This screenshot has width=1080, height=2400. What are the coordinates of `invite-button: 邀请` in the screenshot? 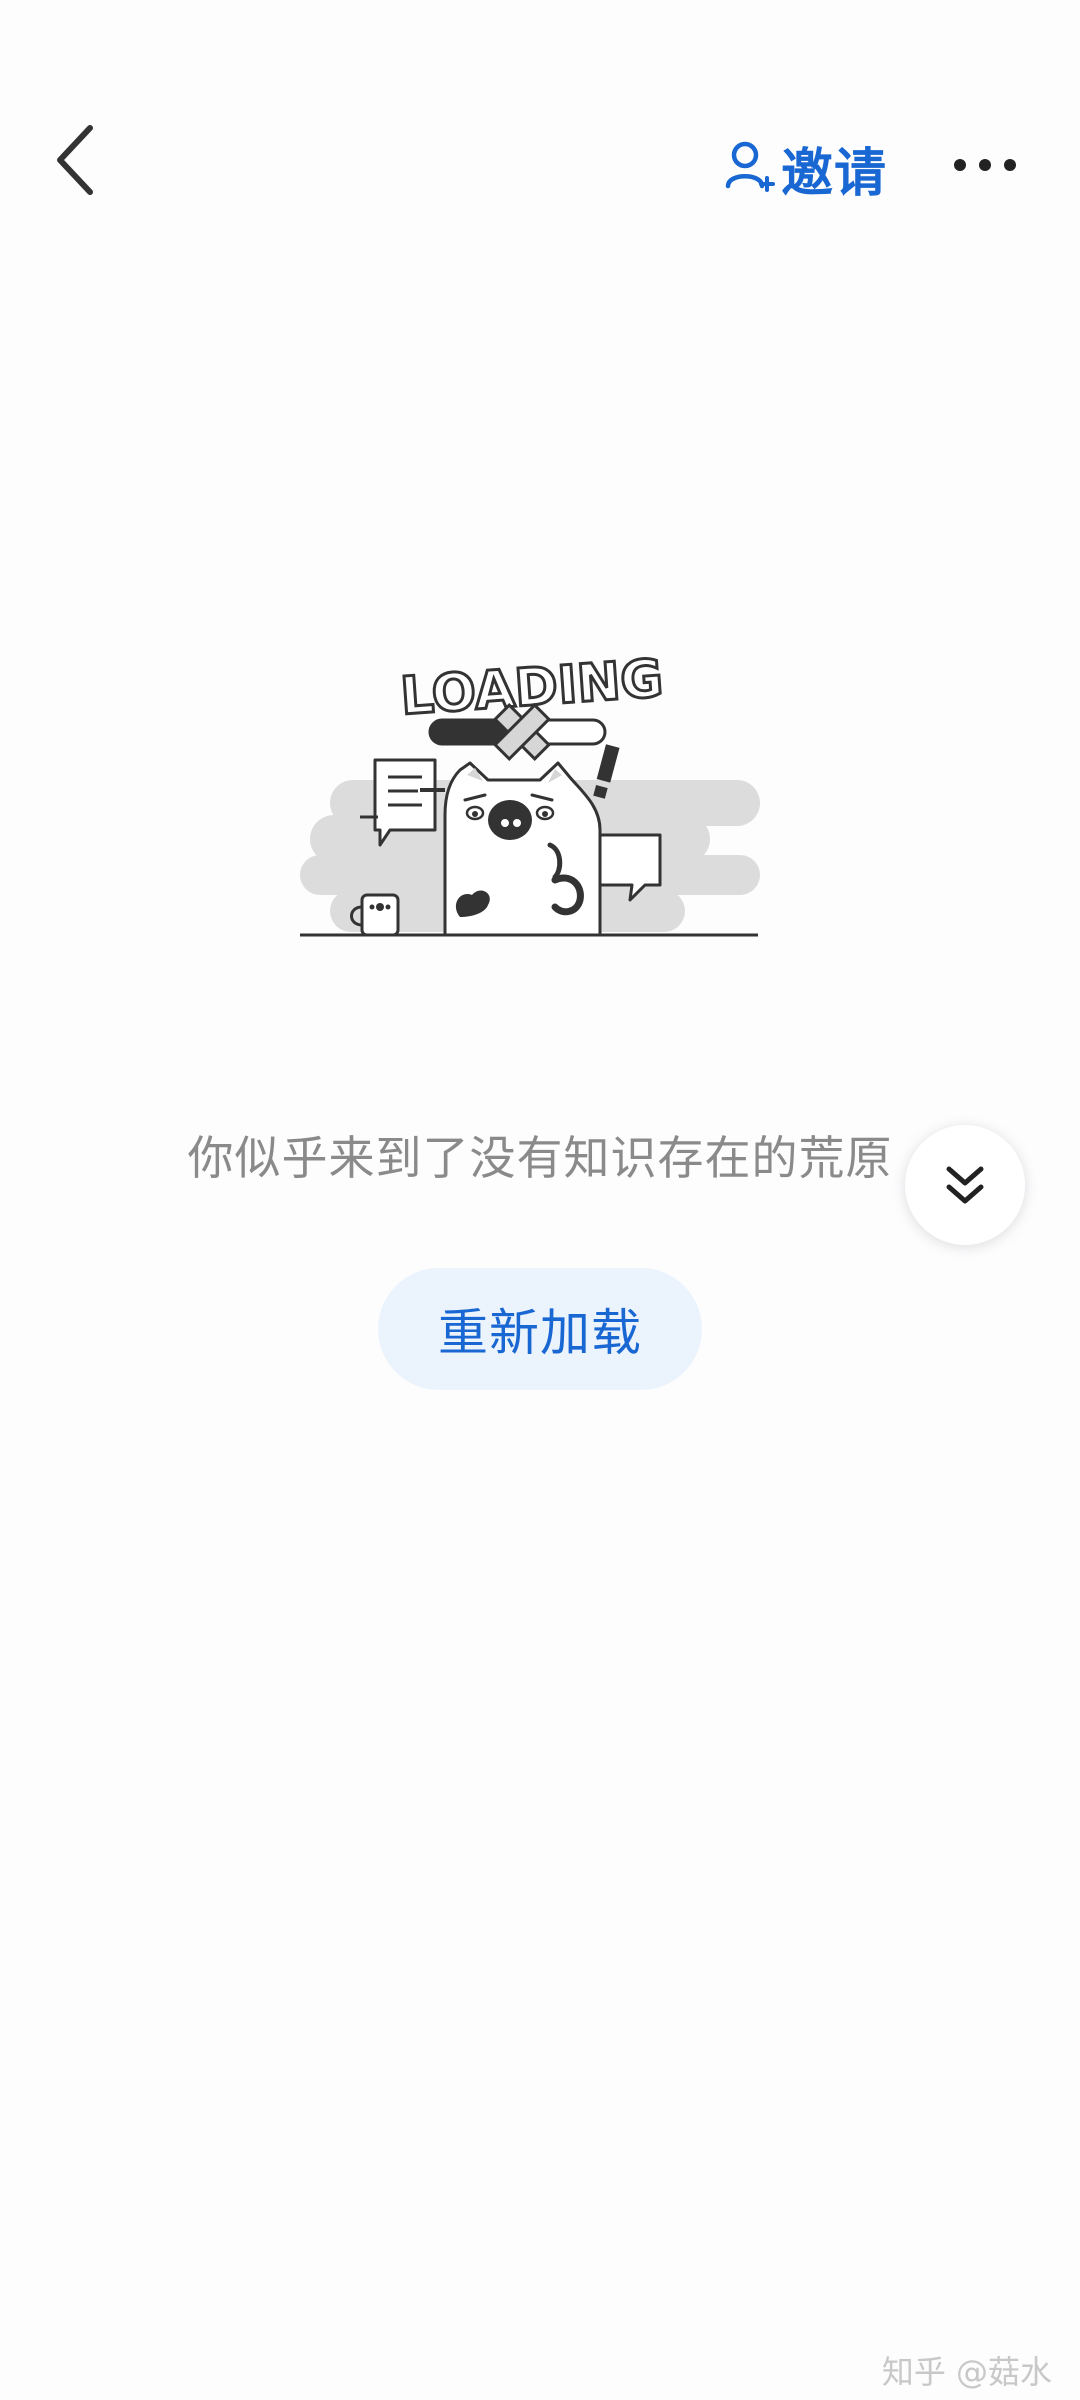 It's located at (806, 168).